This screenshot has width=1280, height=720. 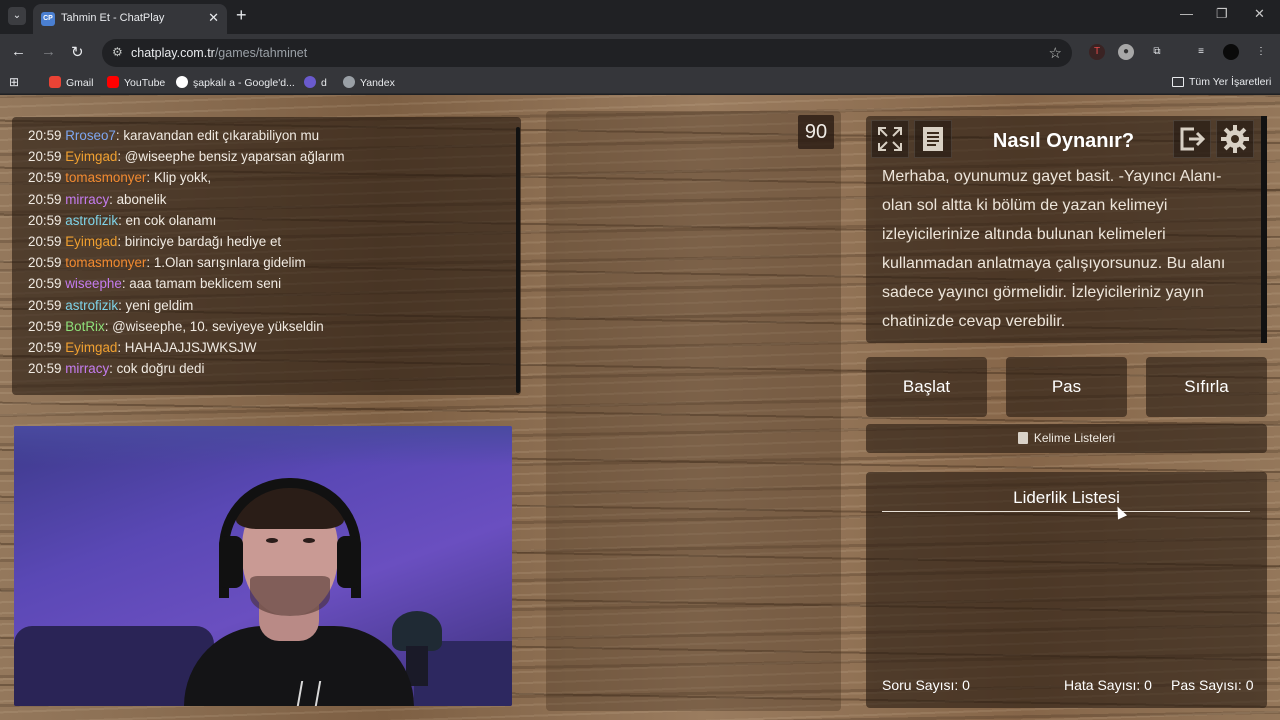 I want to click on browser-tab: CP Tahmin Et - ChatPlay ✕, so click(x=130, y=19).